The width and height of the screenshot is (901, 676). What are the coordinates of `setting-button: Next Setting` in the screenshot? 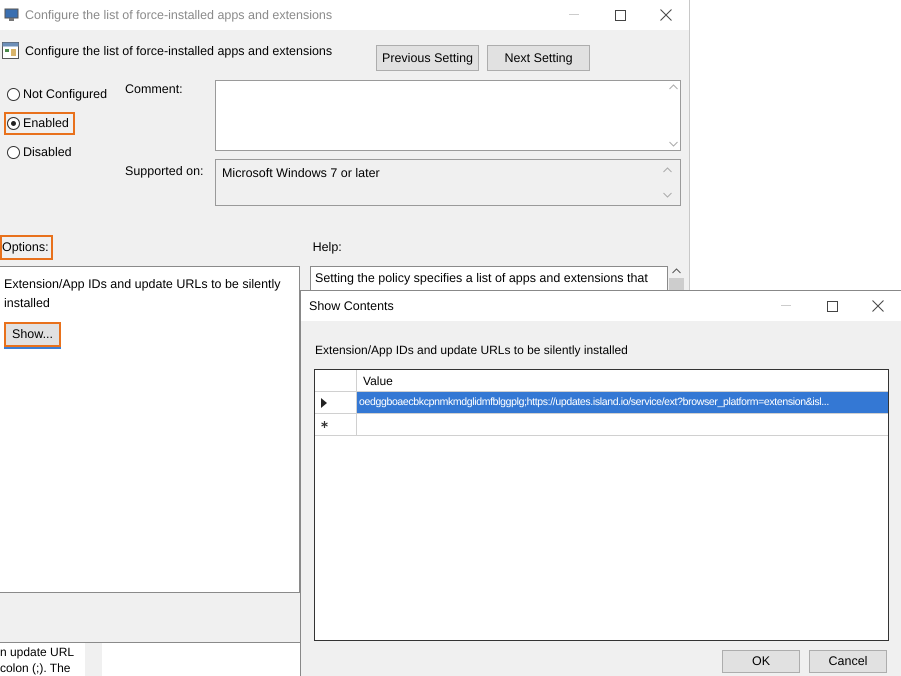 It's located at (538, 58).